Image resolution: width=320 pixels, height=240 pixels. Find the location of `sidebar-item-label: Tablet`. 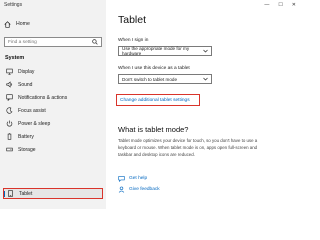

sidebar-item-label: Tablet is located at coordinates (26, 193).